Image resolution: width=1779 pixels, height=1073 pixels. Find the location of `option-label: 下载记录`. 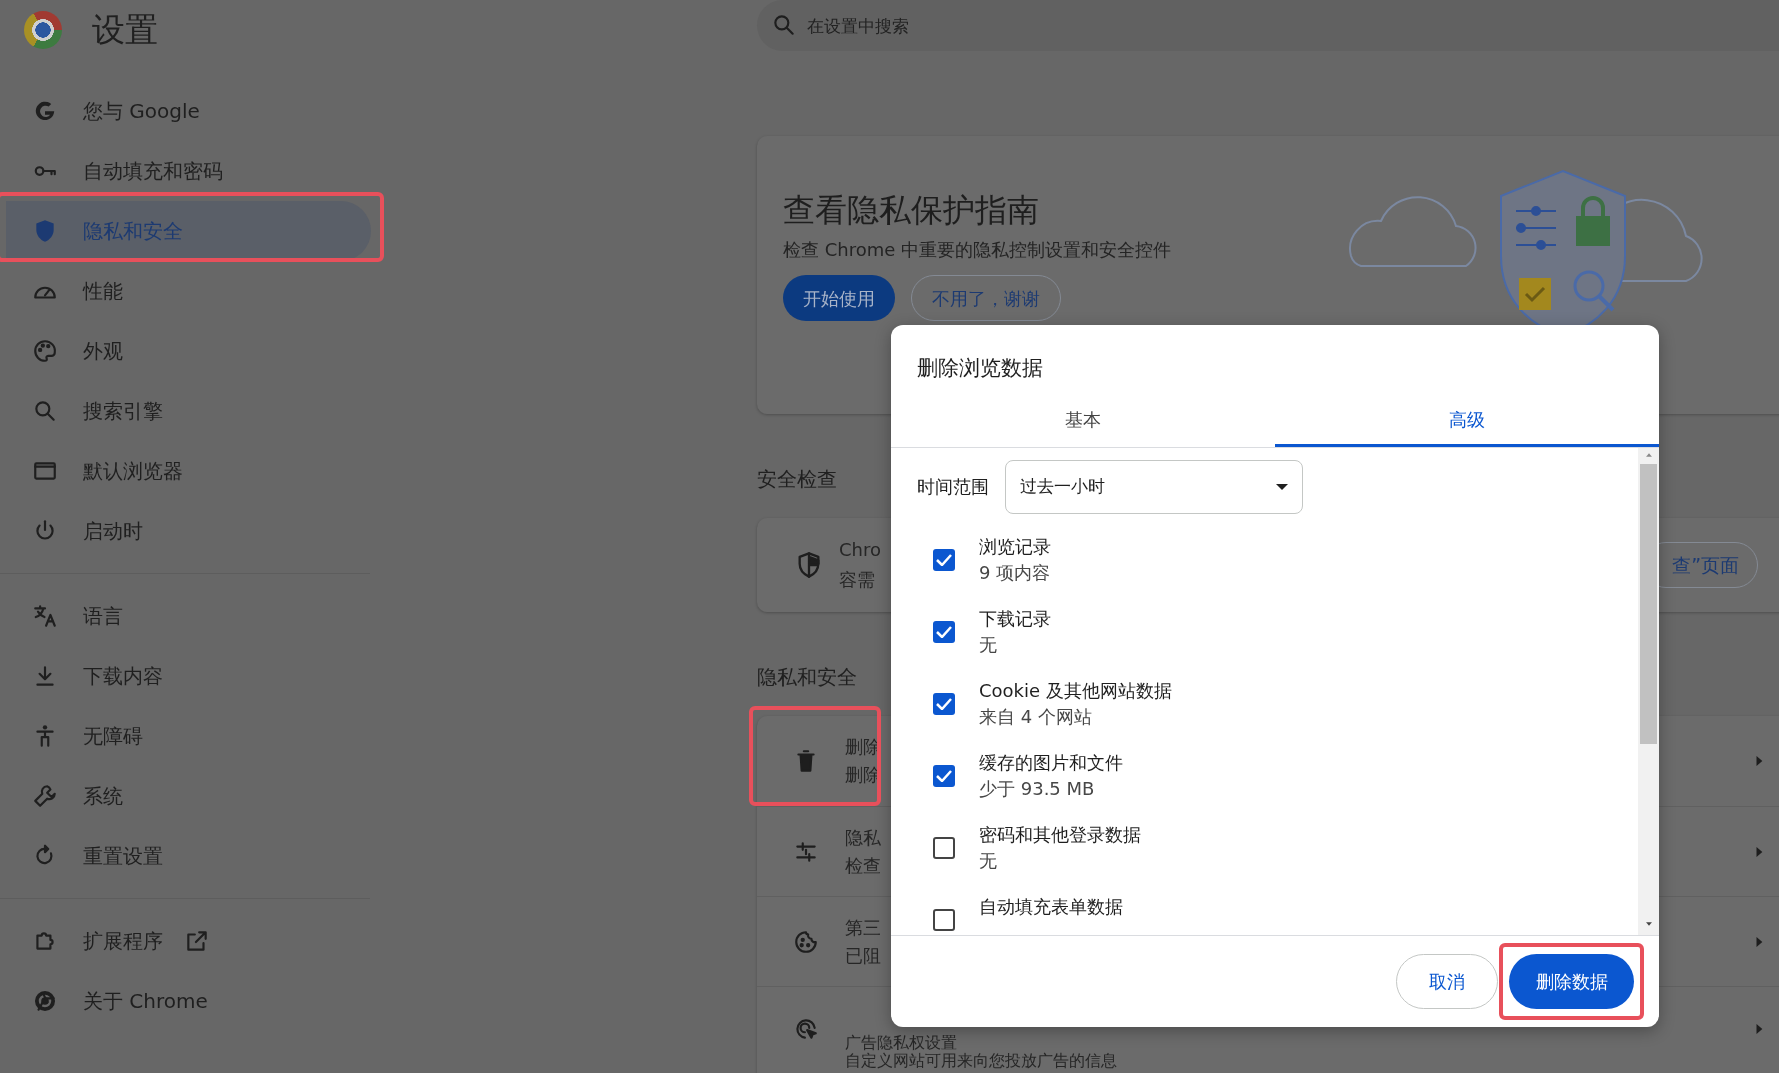

option-label: 下载记录 is located at coordinates (1015, 618).